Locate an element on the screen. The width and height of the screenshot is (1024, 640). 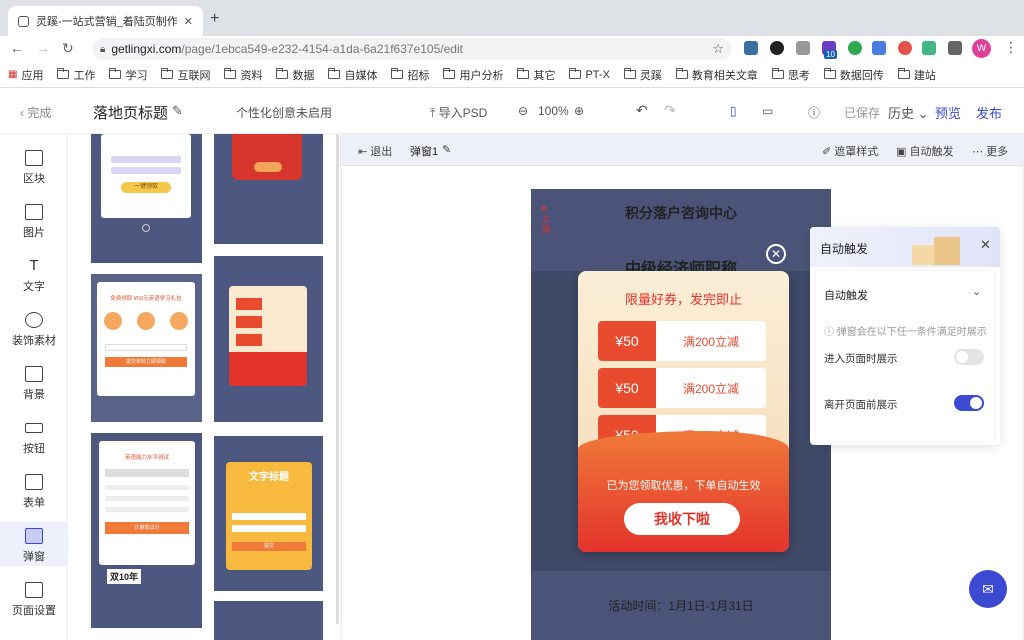
redo-icon: ↷ is located at coordinates (670, 110).